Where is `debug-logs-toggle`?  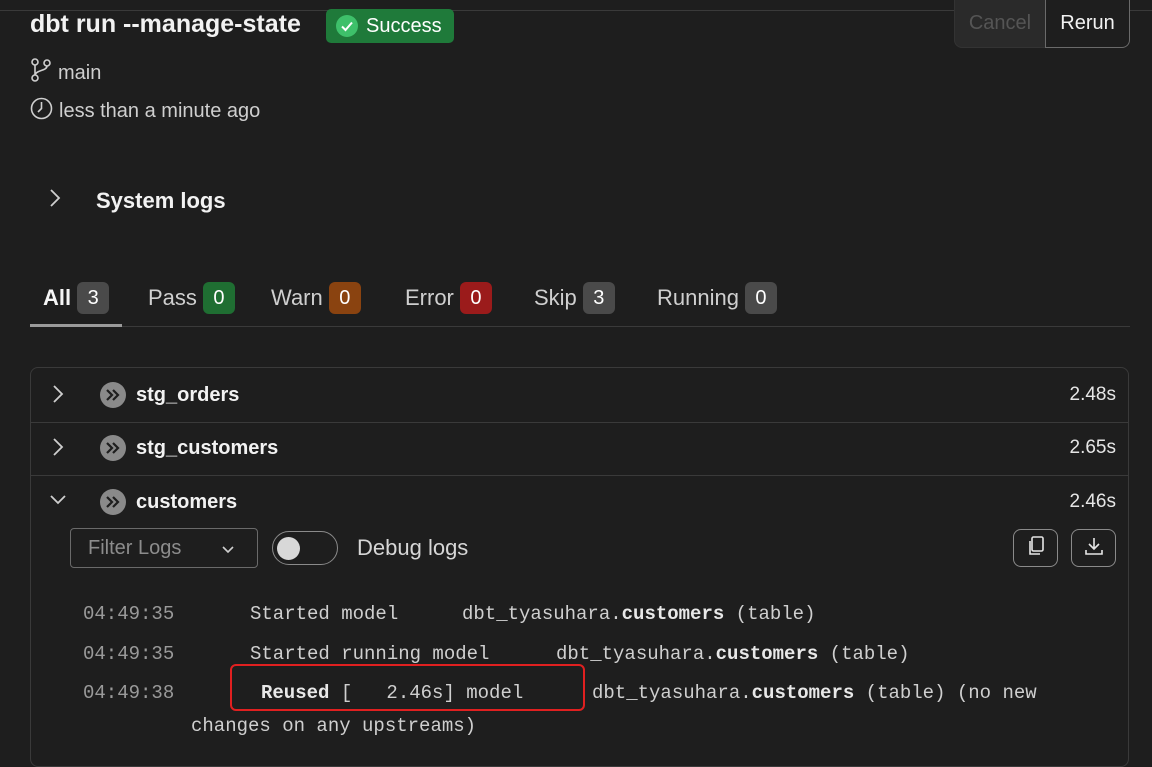 debug-logs-toggle is located at coordinates (305, 548).